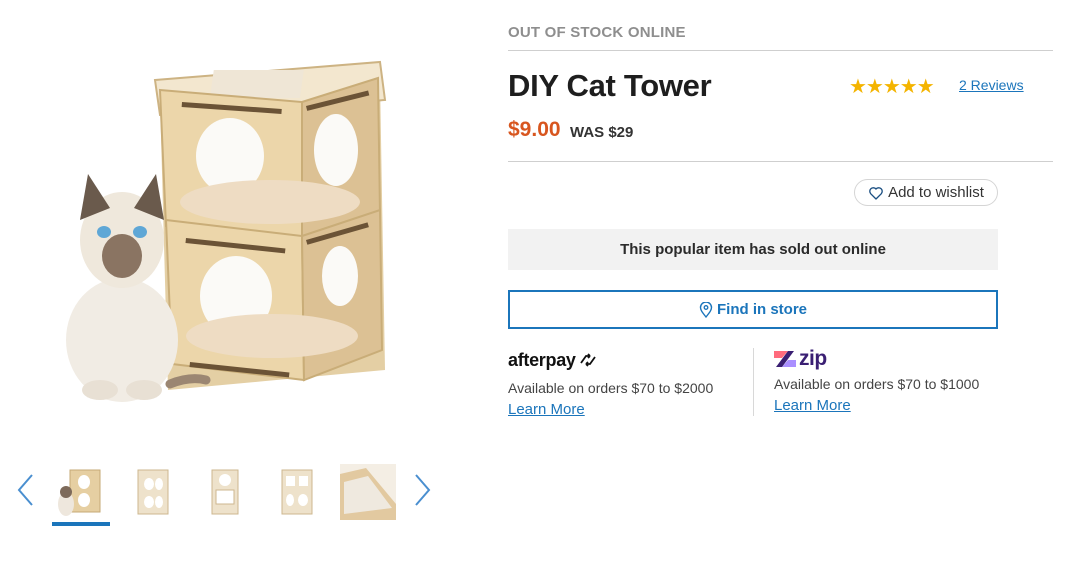  What do you see at coordinates (81, 495) in the screenshot?
I see `thumb-cat-with-tower` at bounding box center [81, 495].